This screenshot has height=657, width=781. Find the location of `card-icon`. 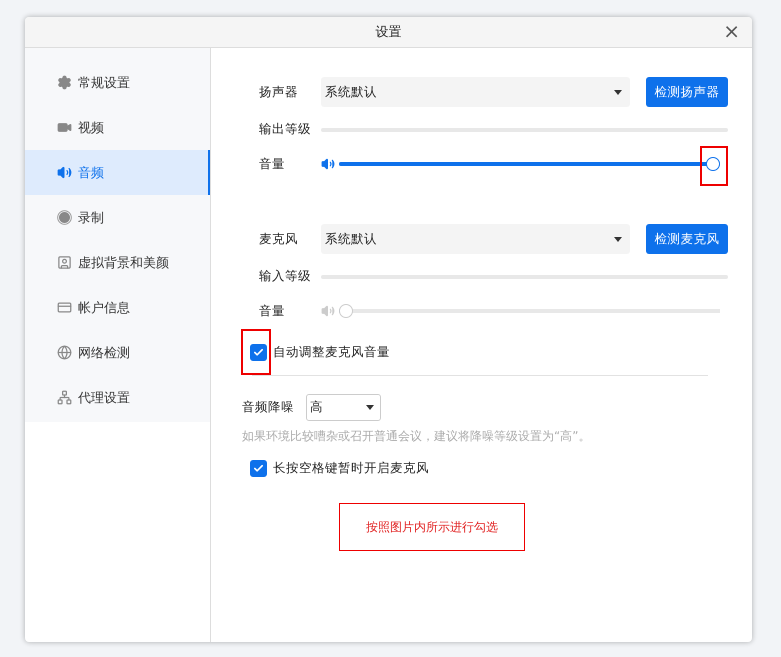

card-icon is located at coordinates (64, 307).